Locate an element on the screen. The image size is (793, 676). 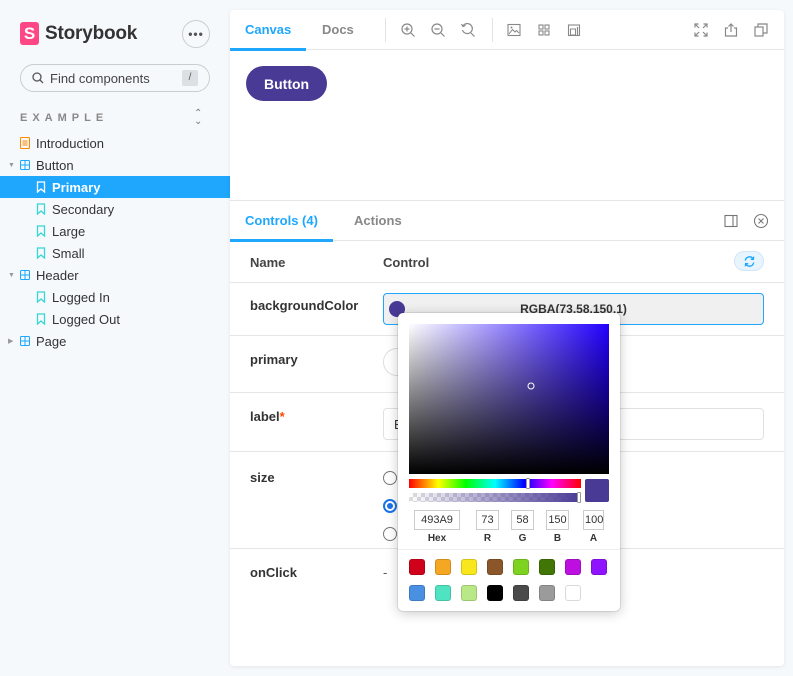
sidebar-item-small: Small is located at coordinates (115, 253).